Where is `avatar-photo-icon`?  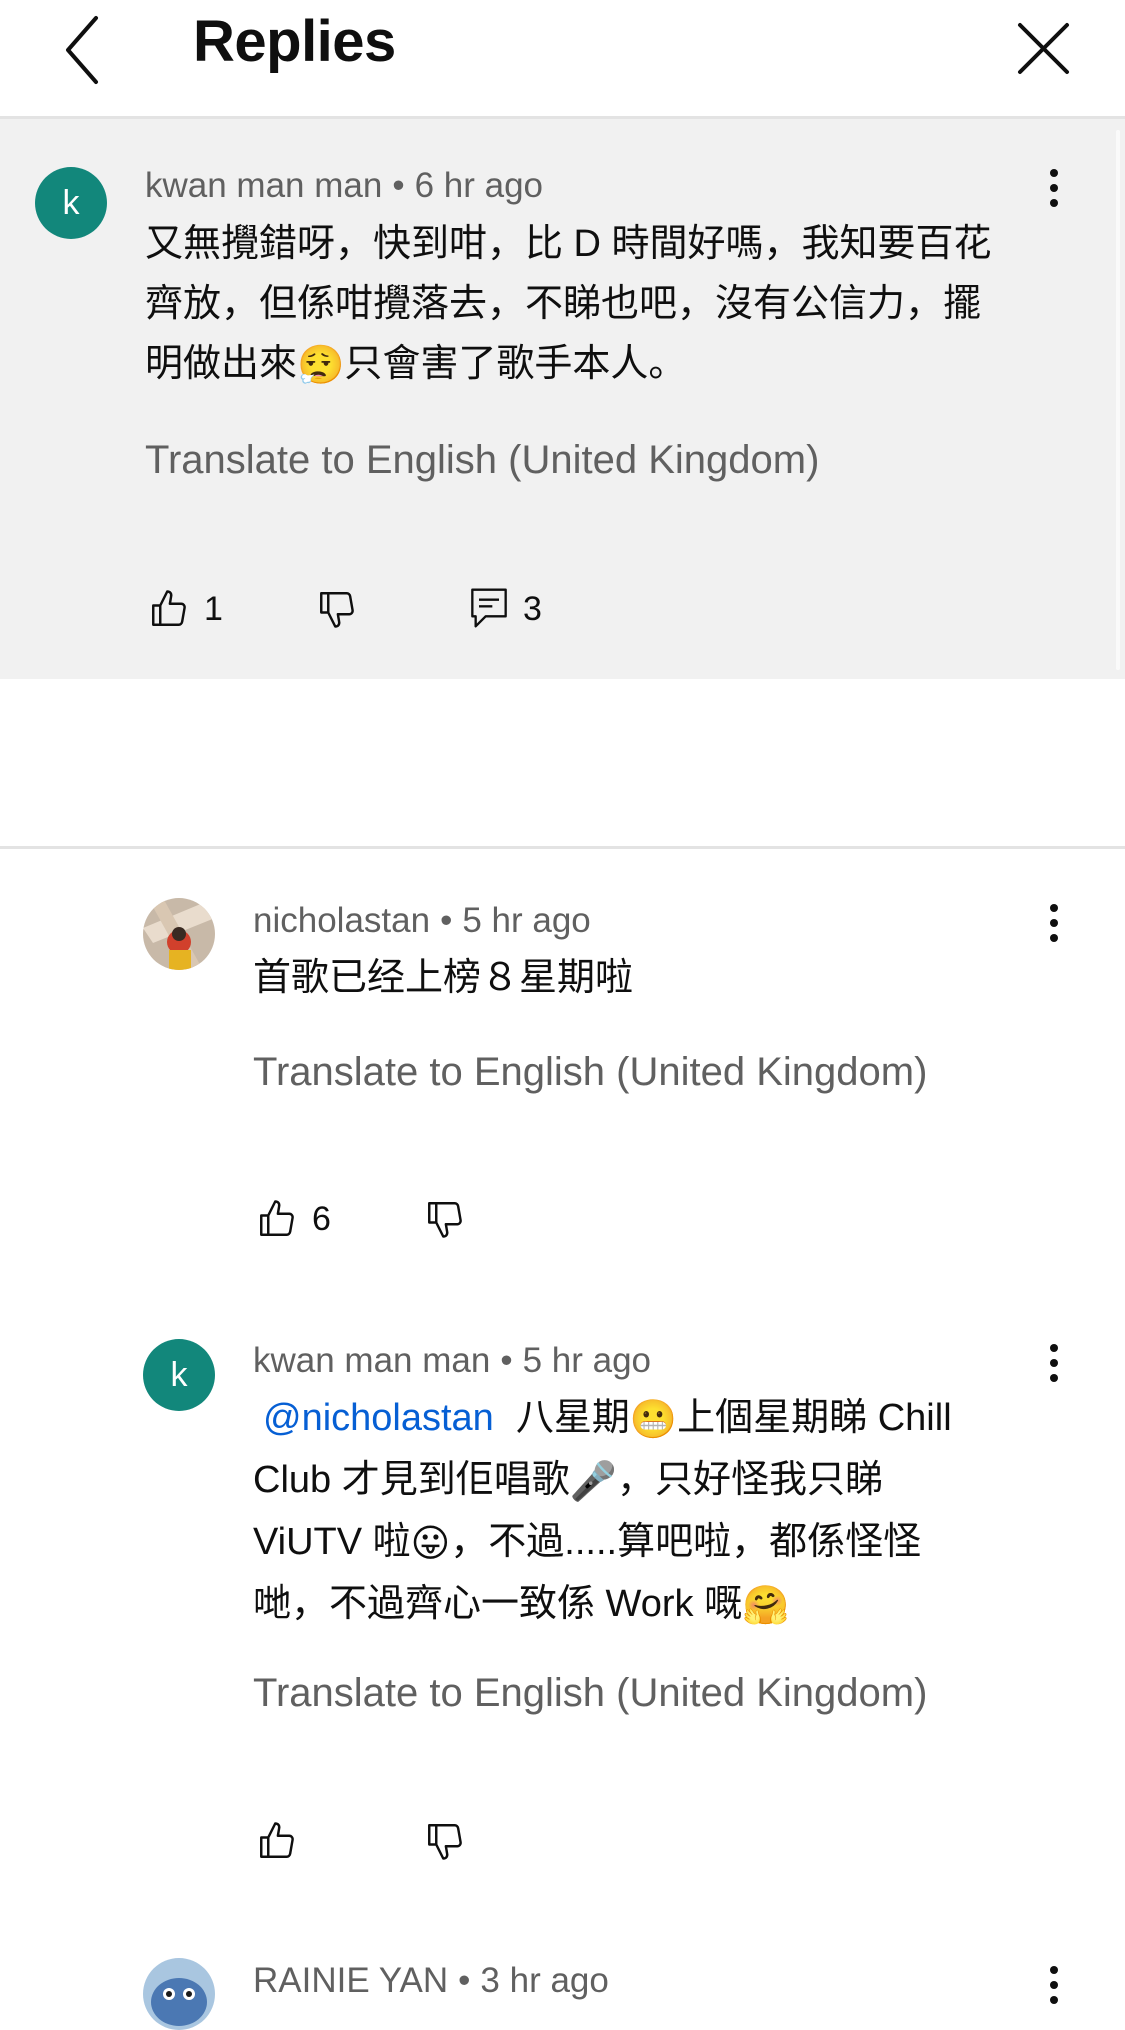 avatar-photo-icon is located at coordinates (179, 934).